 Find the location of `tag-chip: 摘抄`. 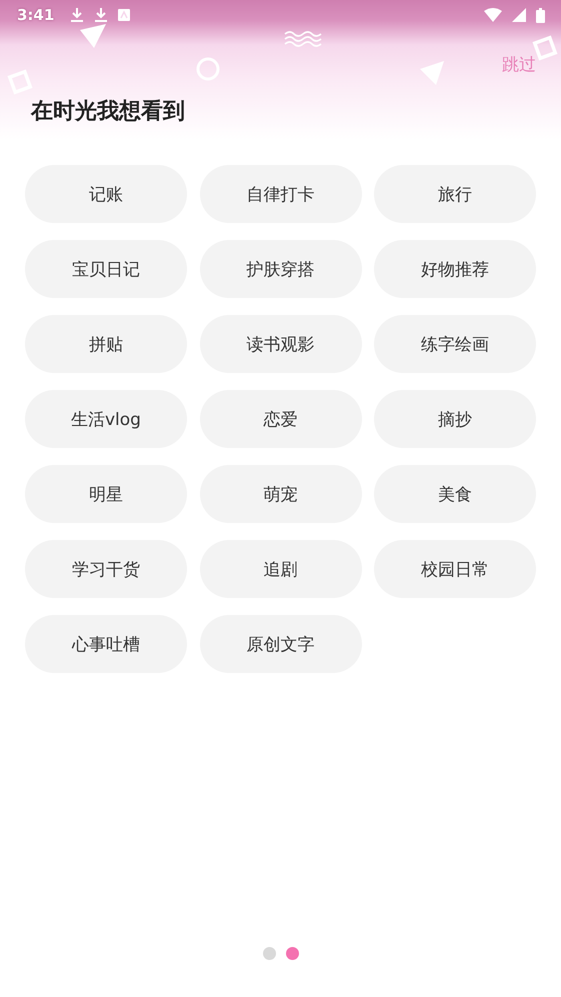

tag-chip: 摘抄 is located at coordinates (455, 419).